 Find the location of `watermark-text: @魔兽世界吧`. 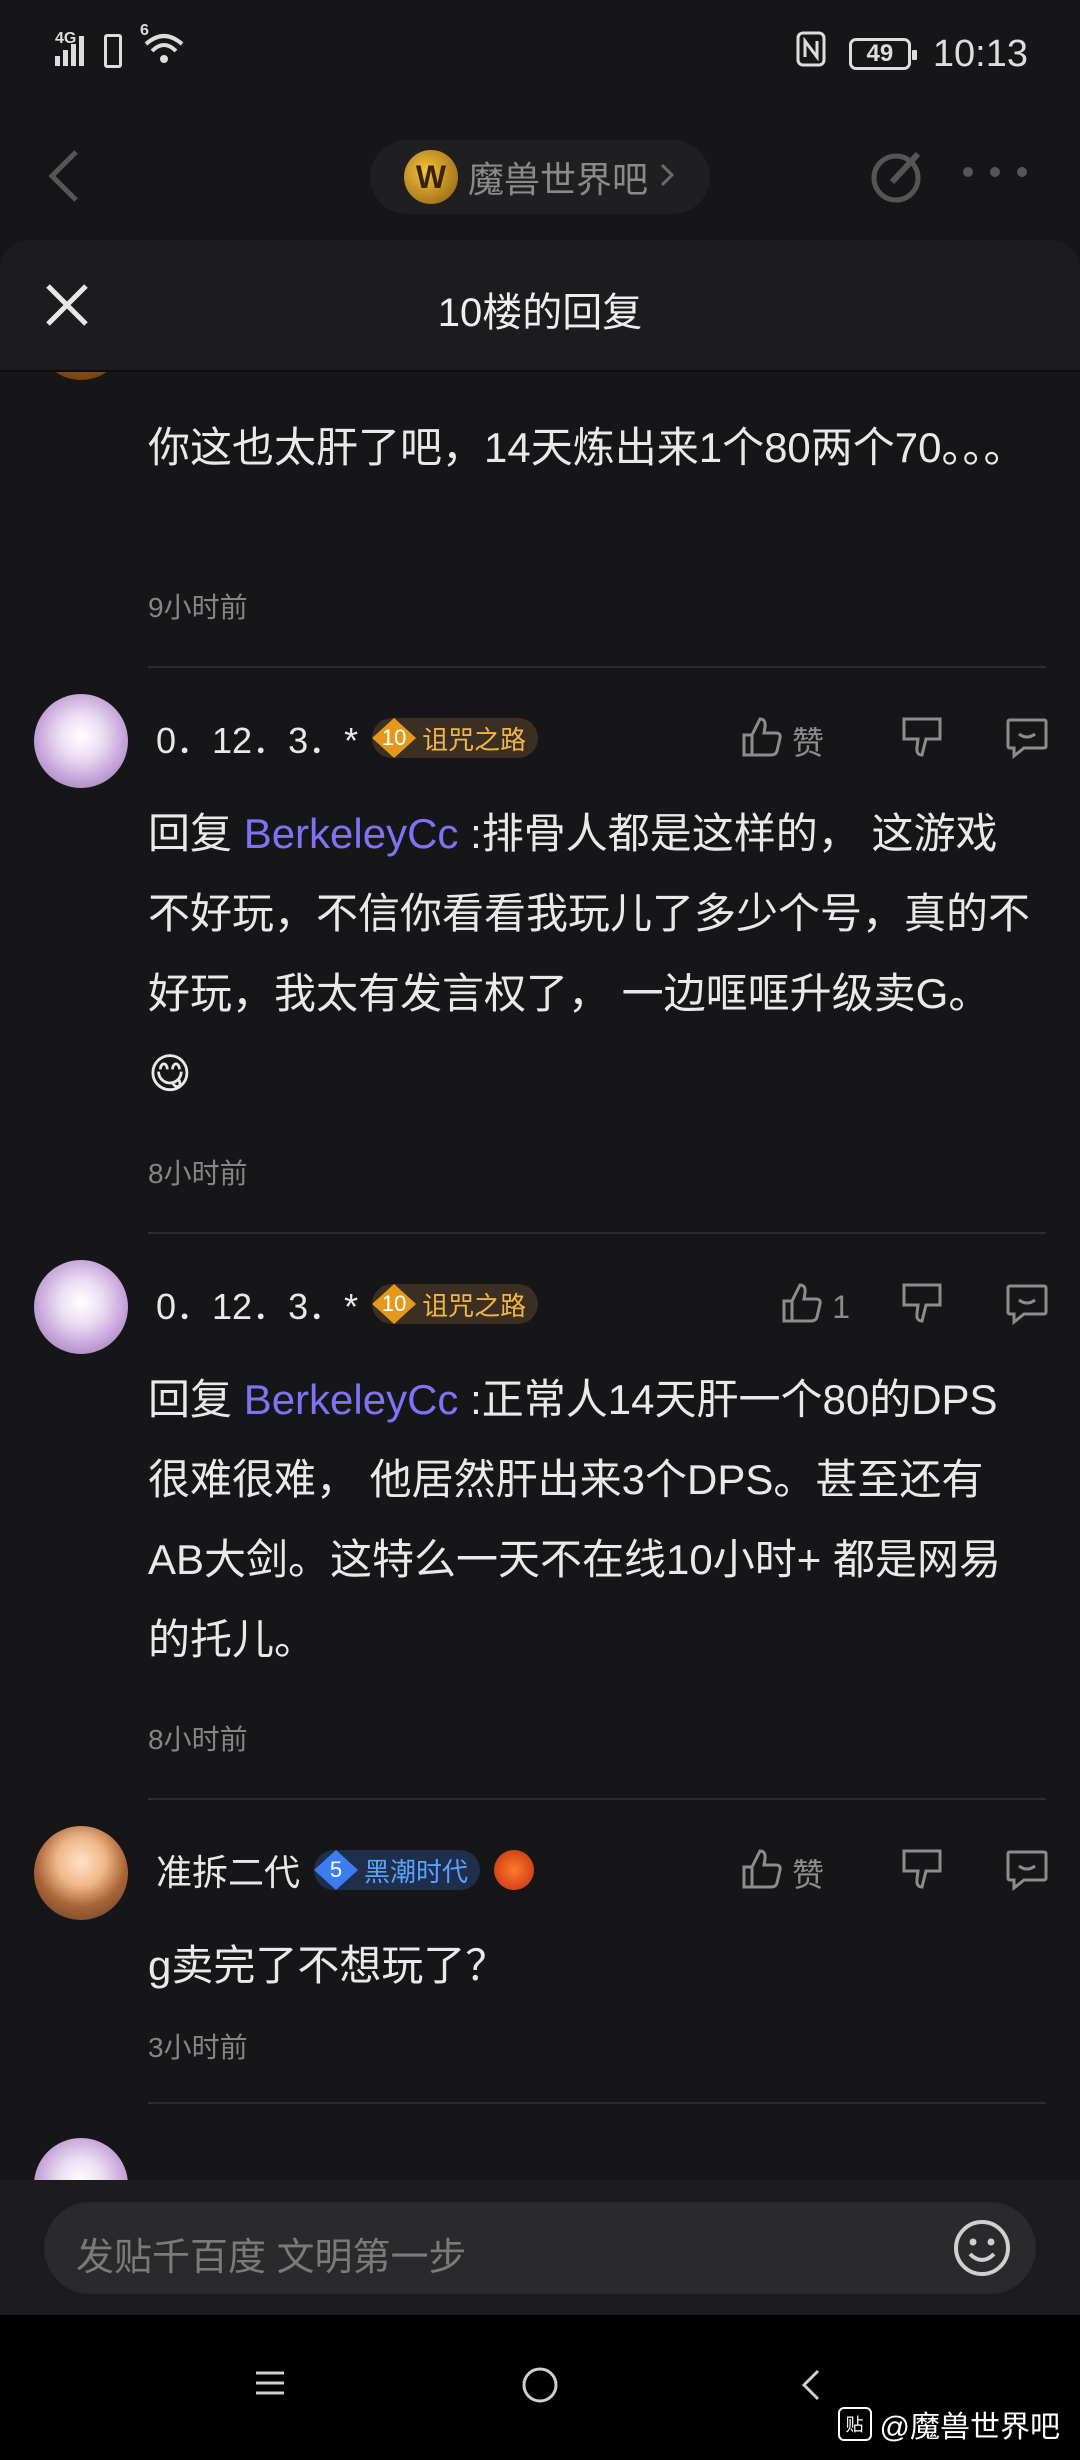

watermark-text: @魔兽世界吧 is located at coordinates (969, 2427).